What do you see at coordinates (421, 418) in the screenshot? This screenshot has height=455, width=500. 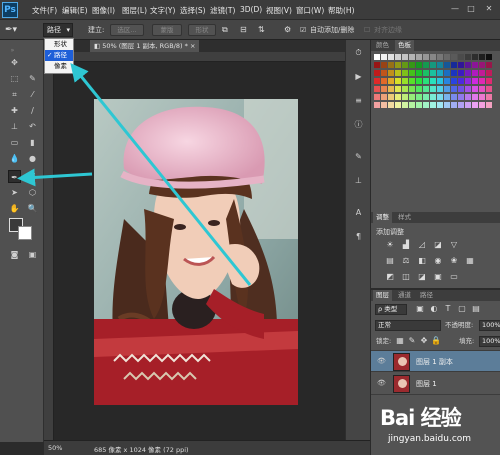 I see `baidu-logo: Bai 经验` at bounding box center [421, 418].